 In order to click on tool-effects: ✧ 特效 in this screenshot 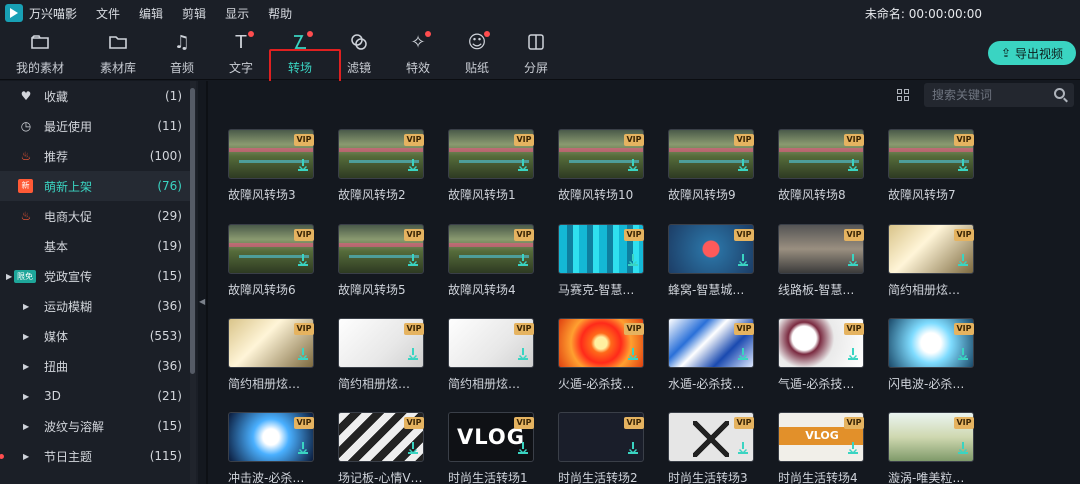, I will do `click(418, 53)`.